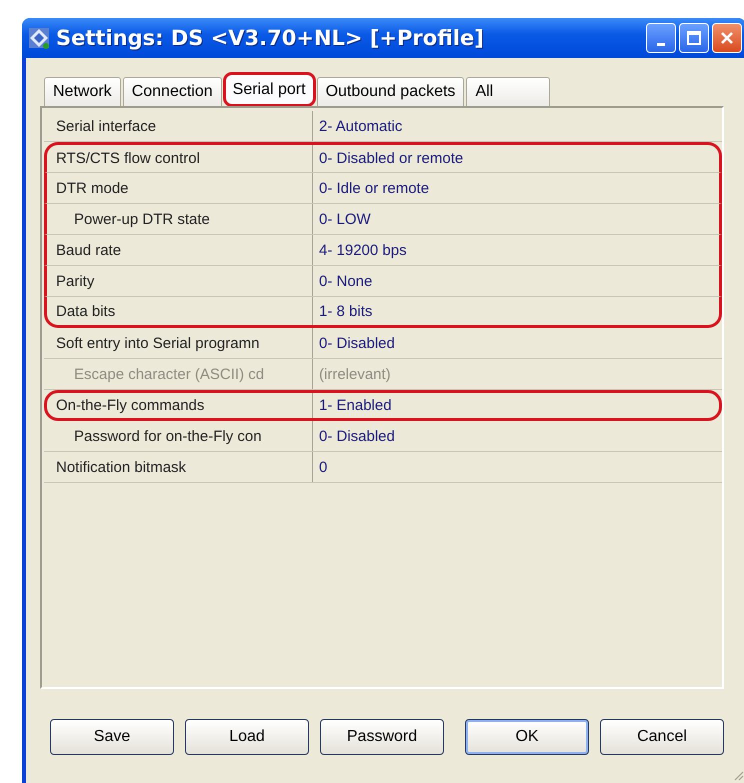 This screenshot has height=783, width=744. I want to click on dialog-button: OK, so click(527, 737).